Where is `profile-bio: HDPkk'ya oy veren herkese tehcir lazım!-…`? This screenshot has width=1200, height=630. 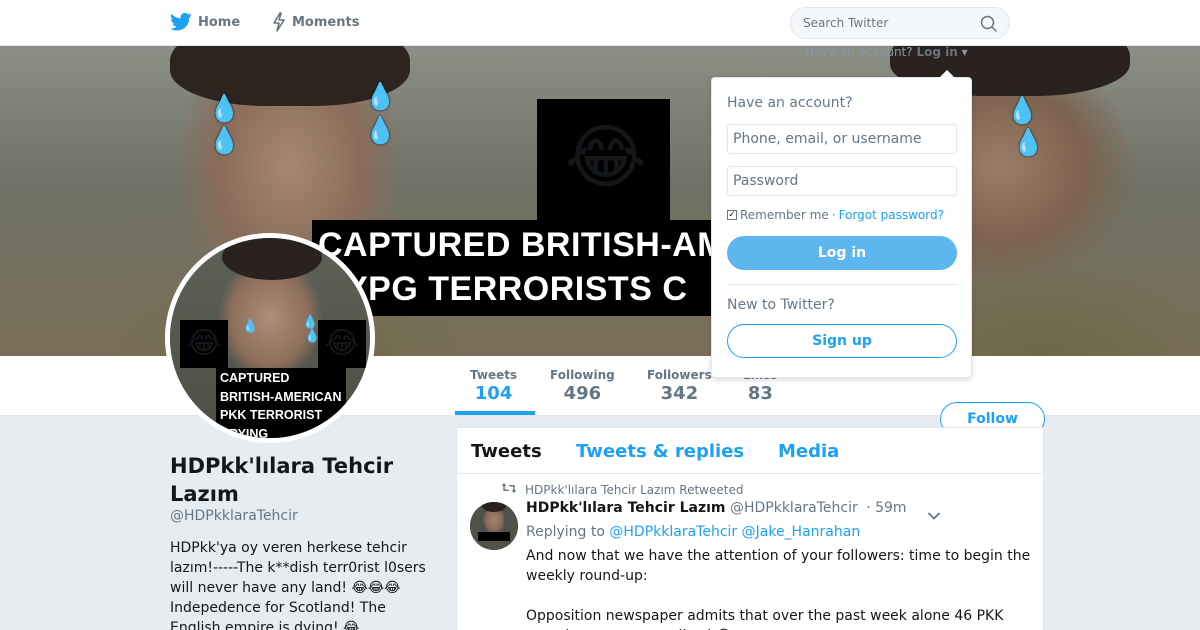 profile-bio: HDPkk'ya oy veren herkese tehcir lazım!-… is located at coordinates (298, 585).